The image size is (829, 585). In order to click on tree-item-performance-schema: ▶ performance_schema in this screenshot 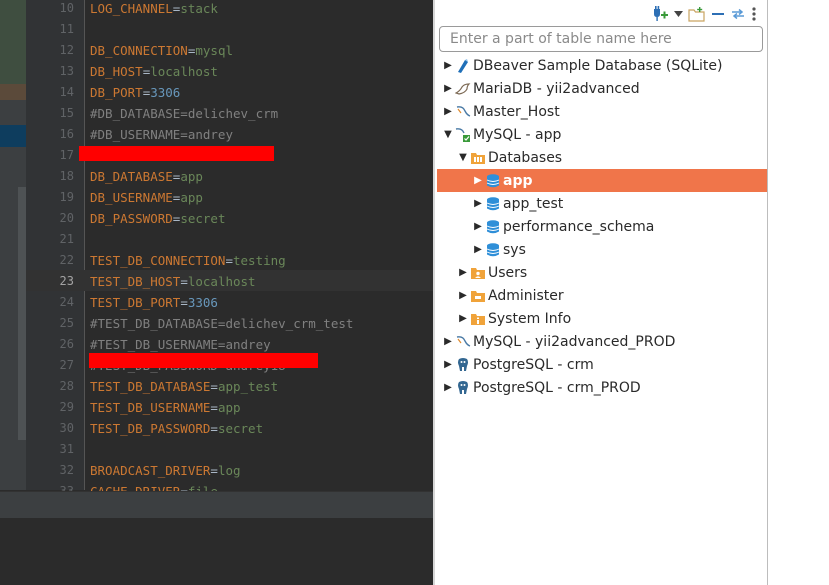, I will do `click(602, 226)`.